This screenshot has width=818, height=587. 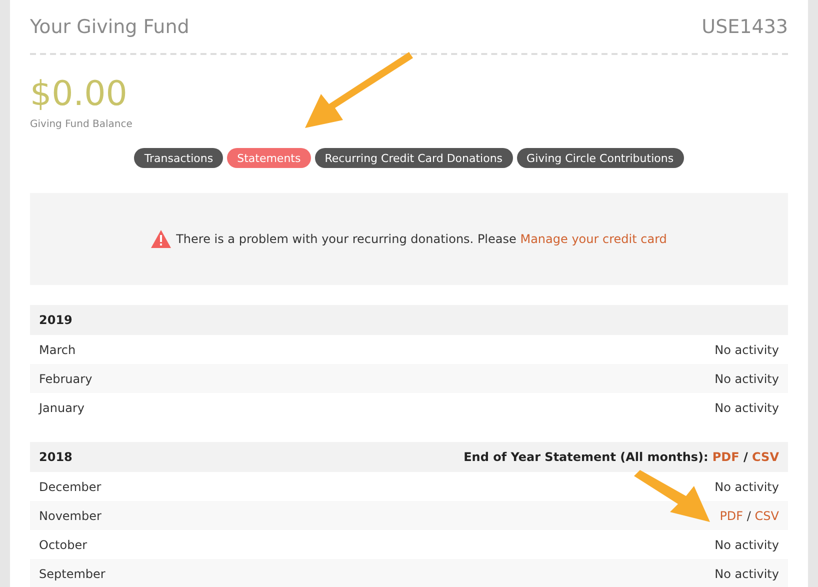 I want to click on tab: Recurring Credit Card Donations, so click(x=413, y=158).